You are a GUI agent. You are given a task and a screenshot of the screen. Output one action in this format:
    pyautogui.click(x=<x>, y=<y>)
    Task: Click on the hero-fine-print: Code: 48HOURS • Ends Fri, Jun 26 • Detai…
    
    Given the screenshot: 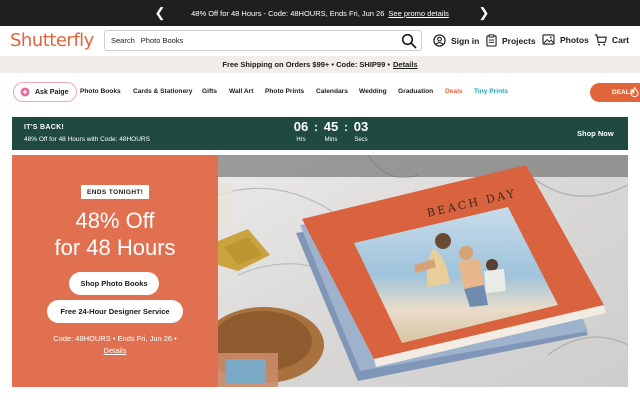 What is the action you would take?
    pyautogui.click(x=115, y=345)
    